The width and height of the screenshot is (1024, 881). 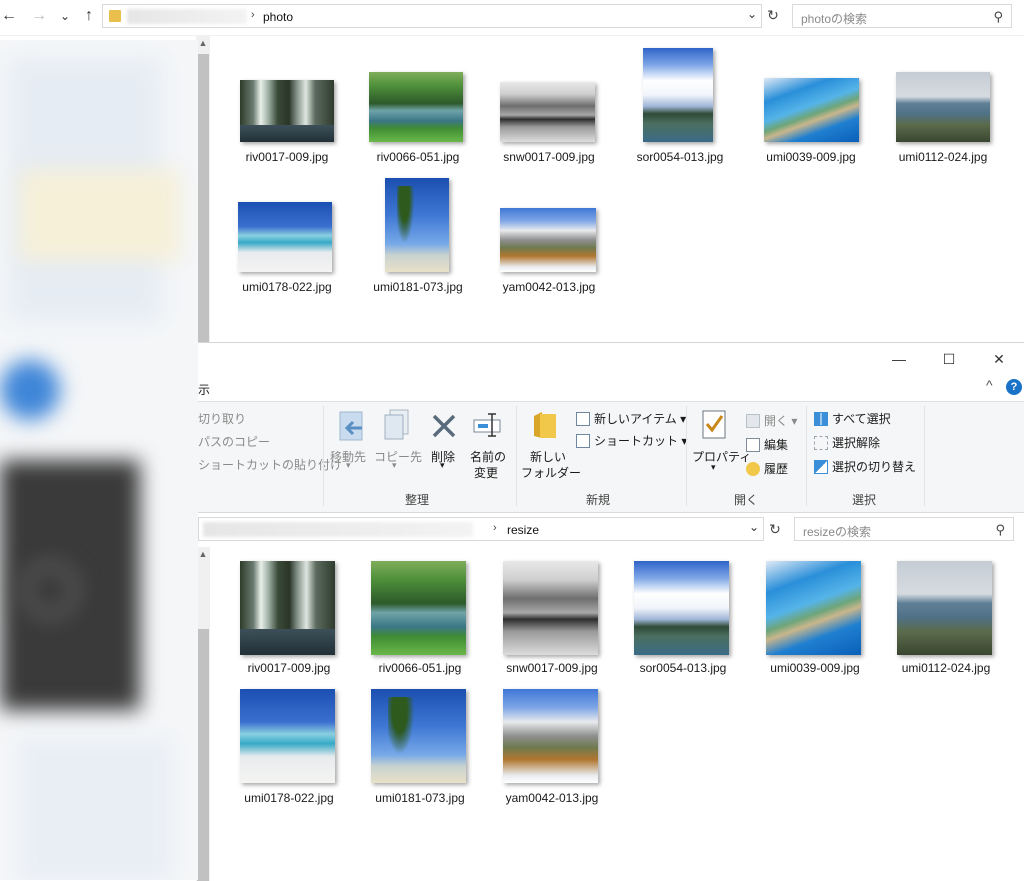 I want to click on copy-to-icon, so click(x=397, y=425).